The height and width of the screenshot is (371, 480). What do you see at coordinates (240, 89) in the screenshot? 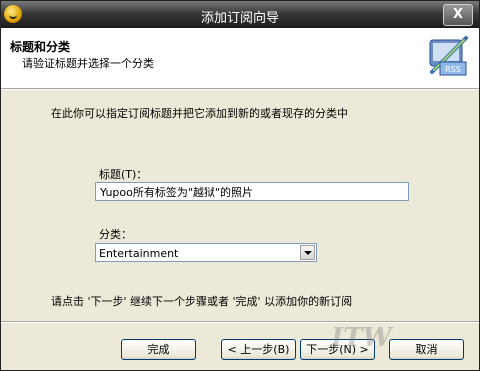
I see `header-divider` at bounding box center [240, 89].